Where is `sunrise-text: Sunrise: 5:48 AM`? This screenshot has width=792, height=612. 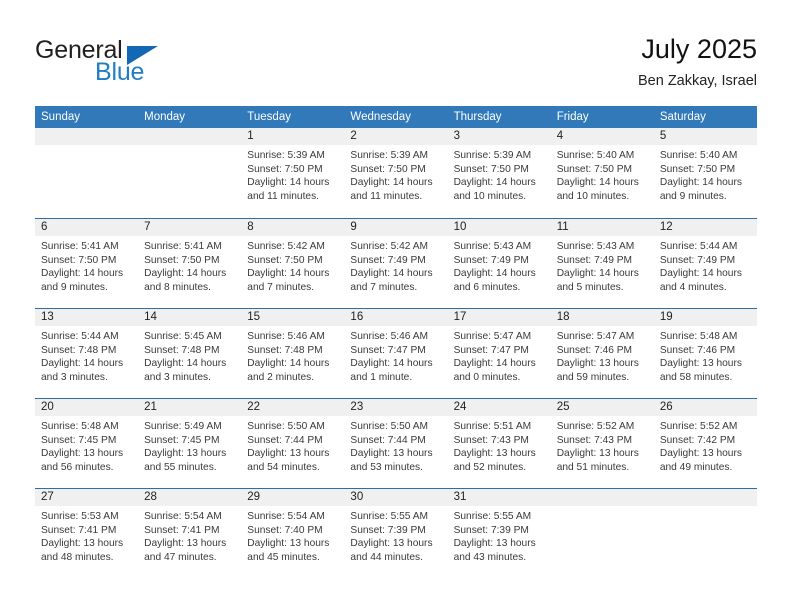
sunrise-text: Sunrise: 5:48 AM is located at coordinates (80, 426).